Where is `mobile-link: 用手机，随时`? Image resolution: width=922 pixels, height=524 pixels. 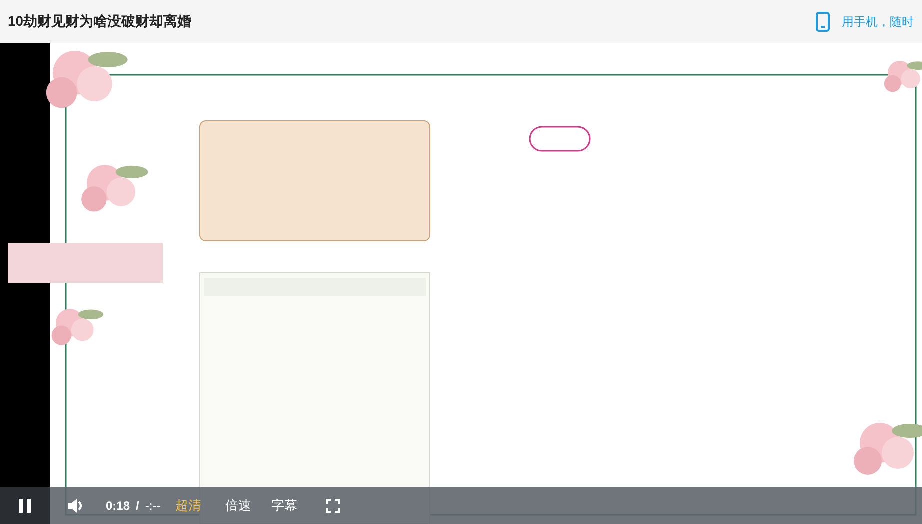 mobile-link: 用手机，随时 is located at coordinates (878, 21).